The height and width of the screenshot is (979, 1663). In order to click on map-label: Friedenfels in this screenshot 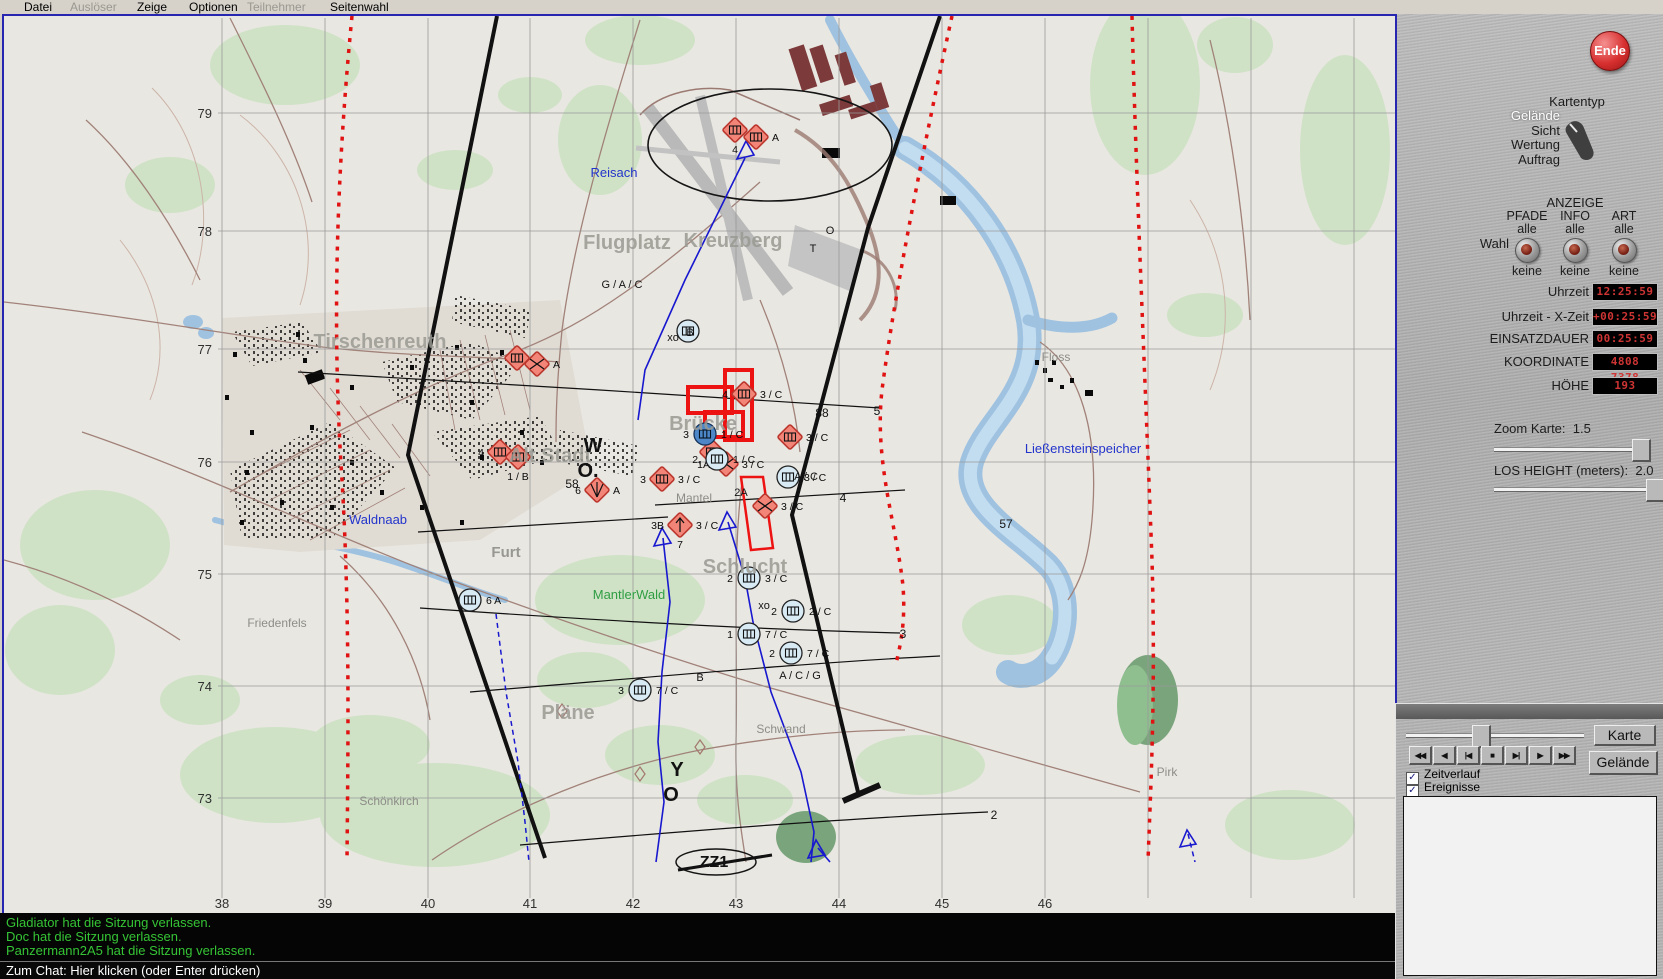, I will do `click(276, 623)`.